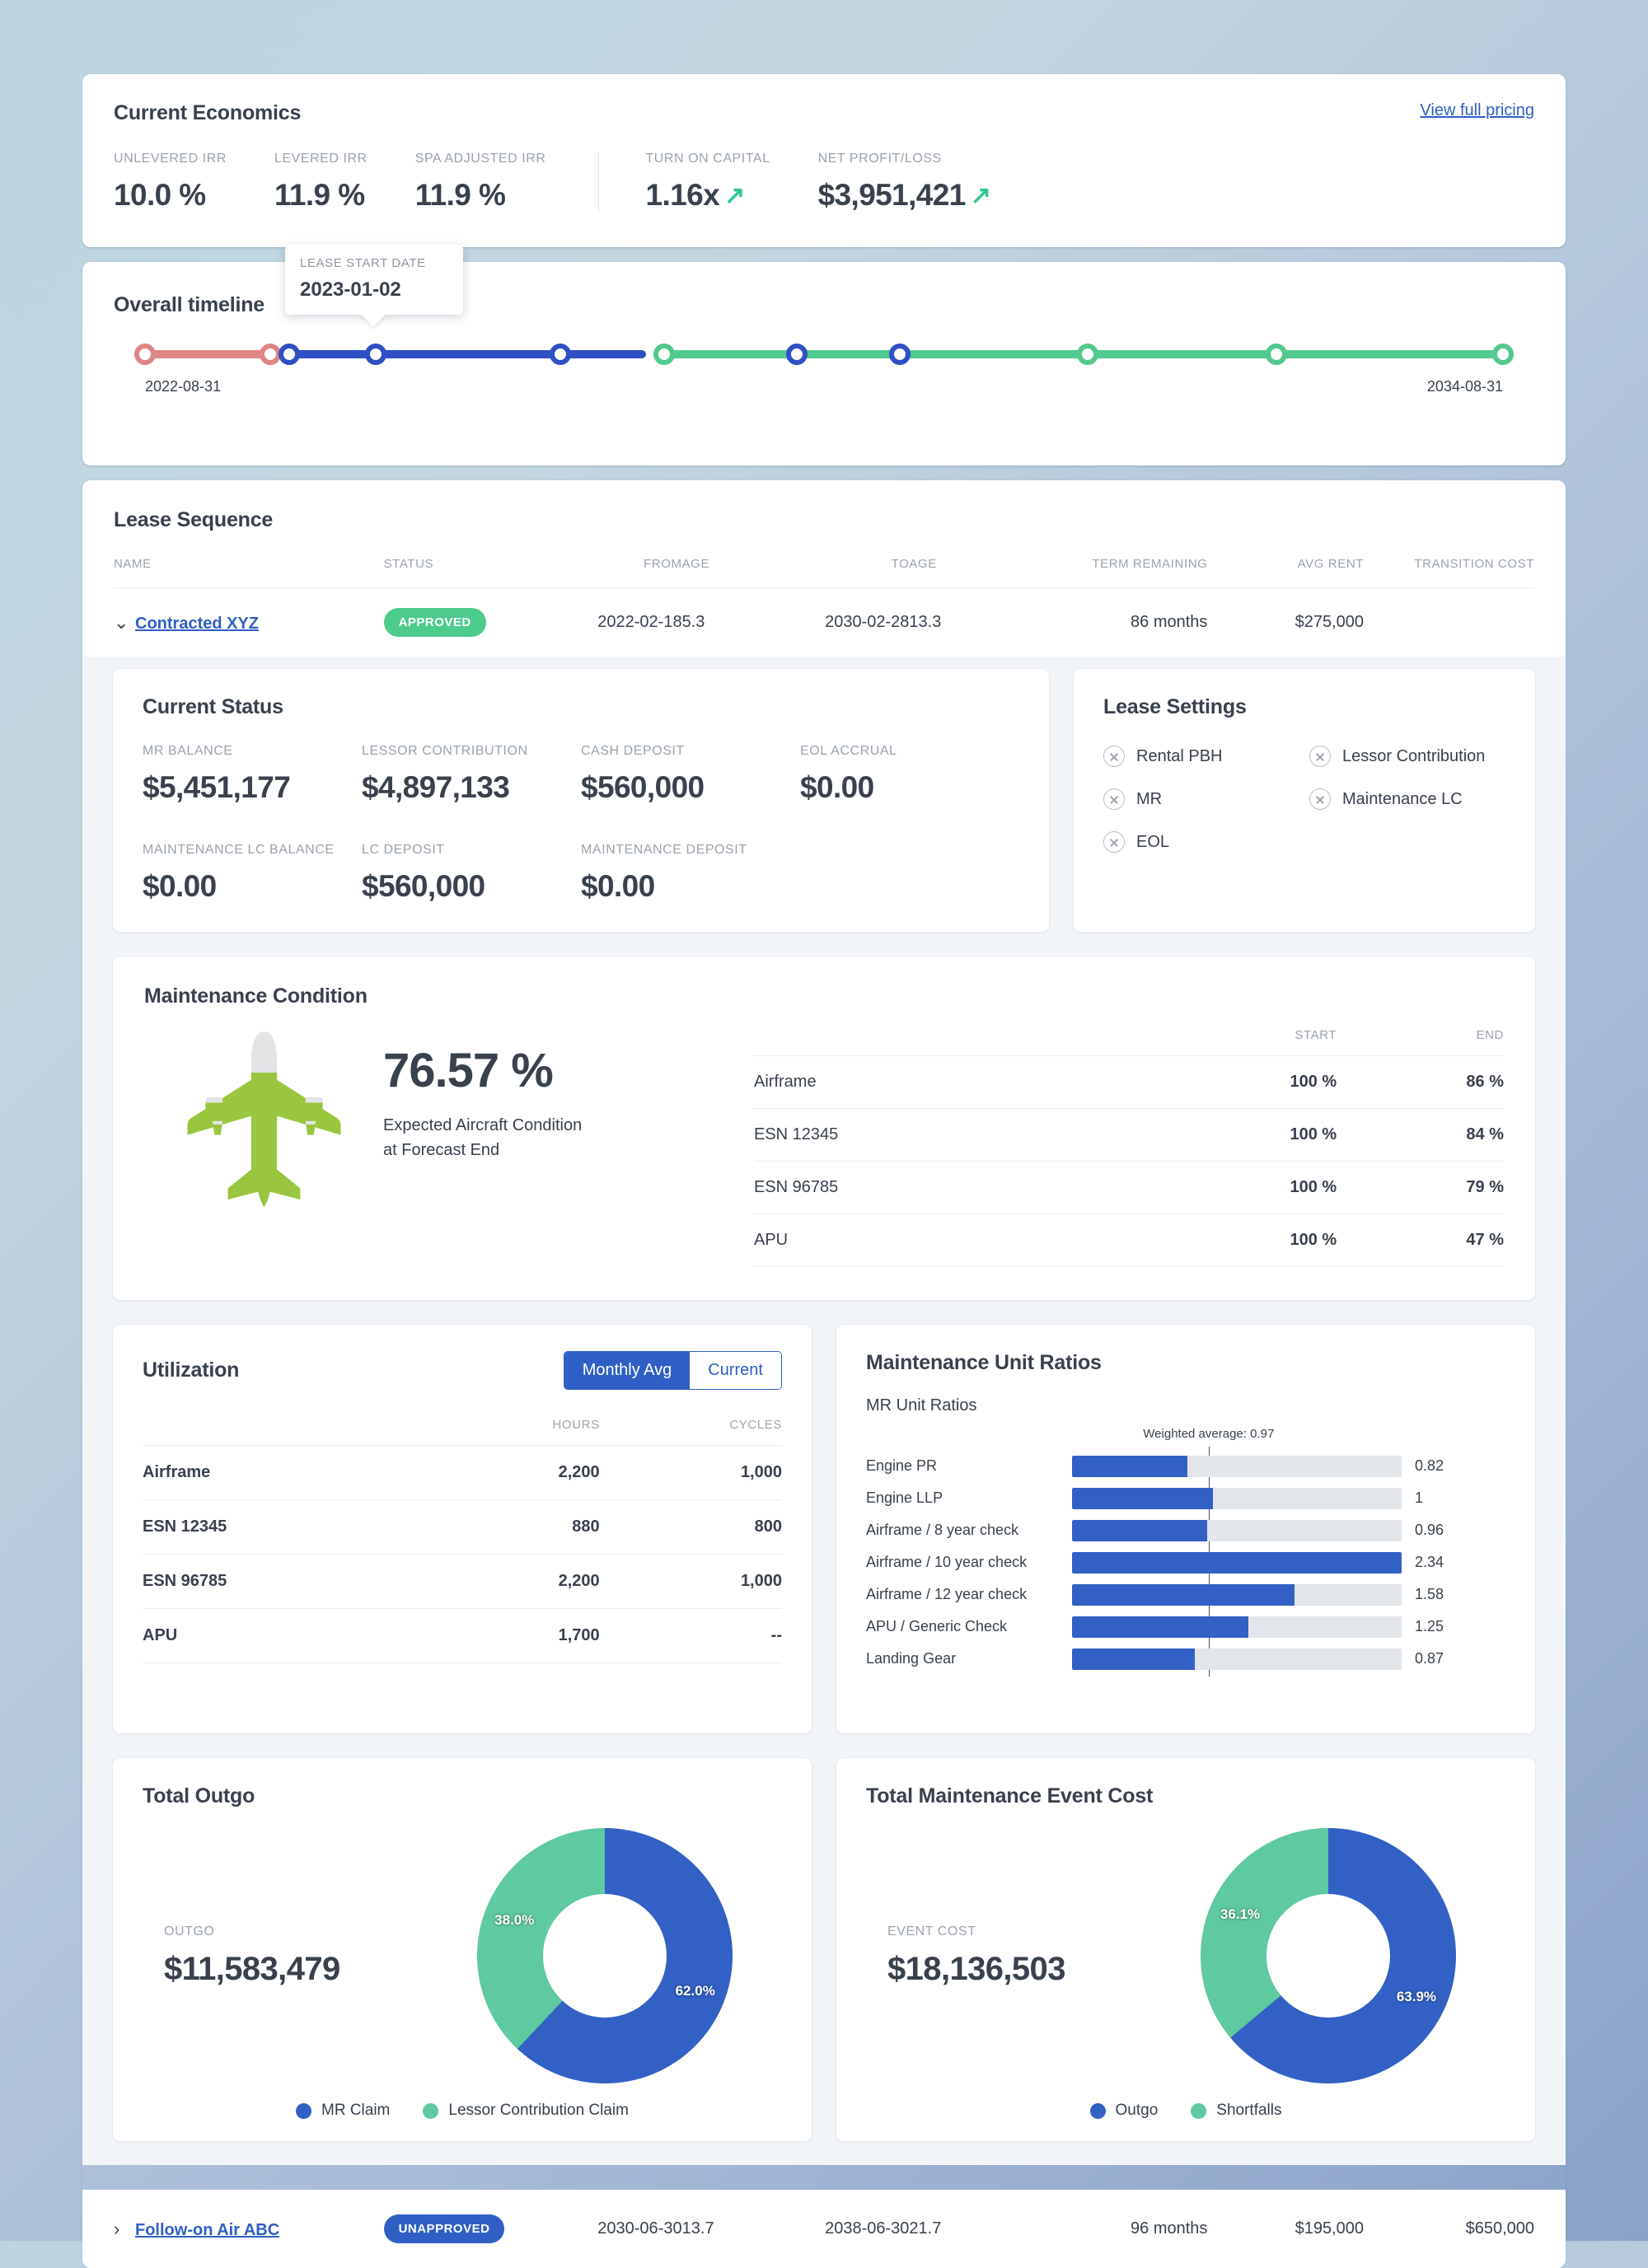 The height and width of the screenshot is (2268, 1648). What do you see at coordinates (480, 159) in the screenshot?
I see `kpi-label: SPA ADJUSTED IRR` at bounding box center [480, 159].